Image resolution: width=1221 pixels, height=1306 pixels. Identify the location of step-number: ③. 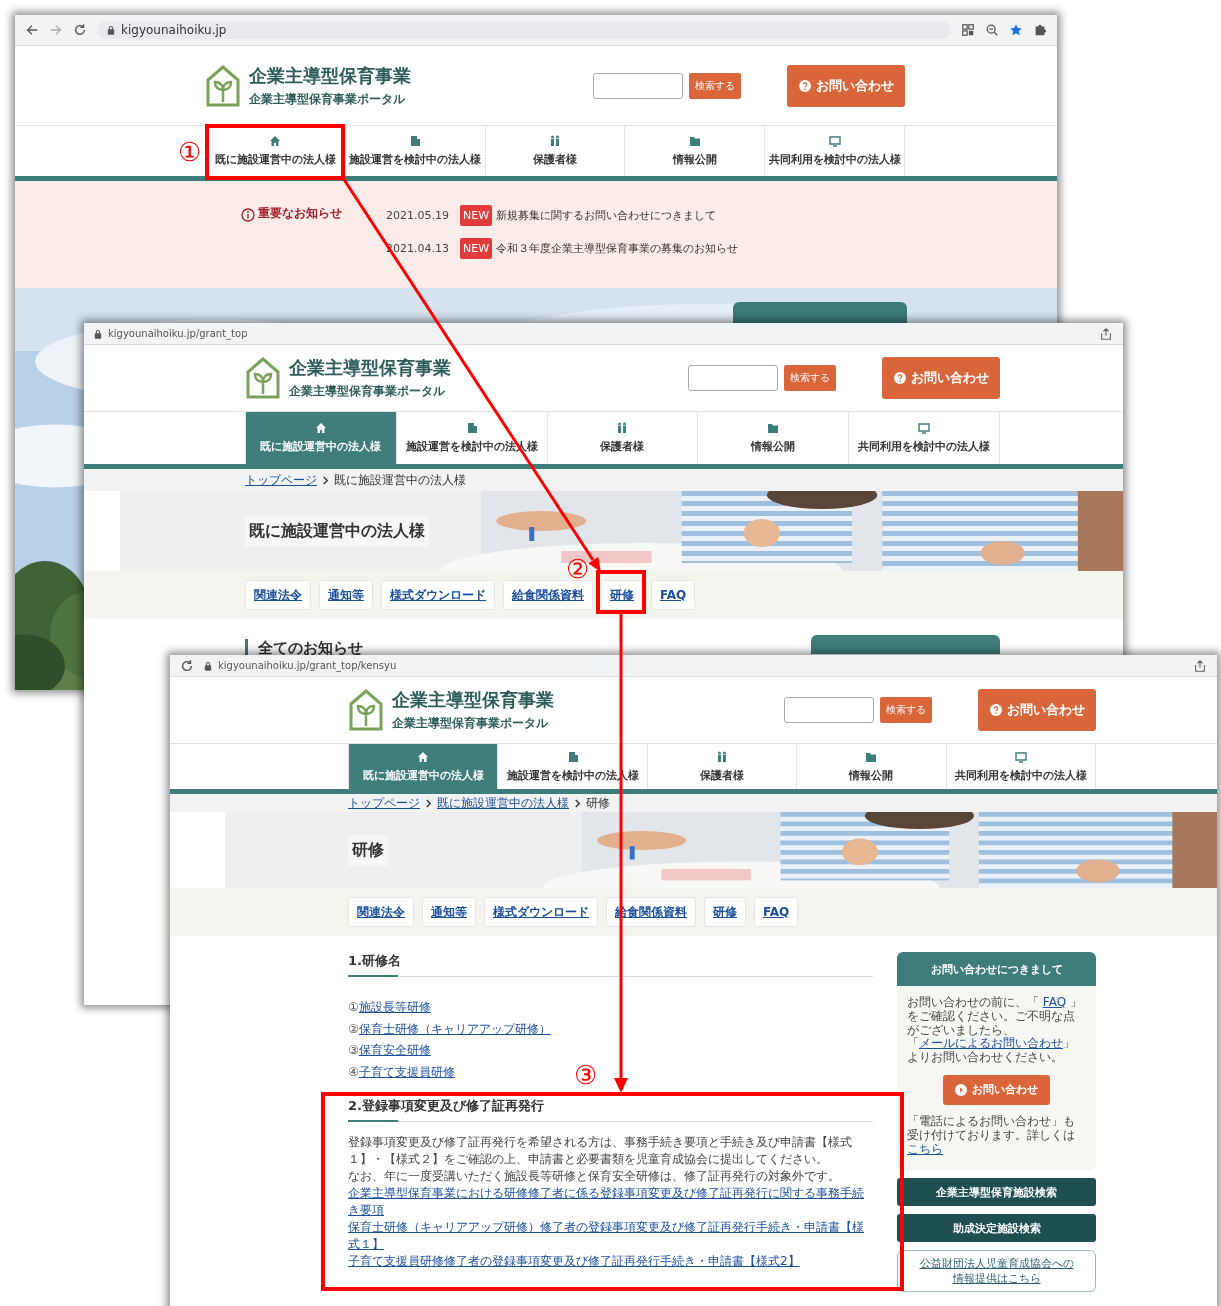
(585, 1075).